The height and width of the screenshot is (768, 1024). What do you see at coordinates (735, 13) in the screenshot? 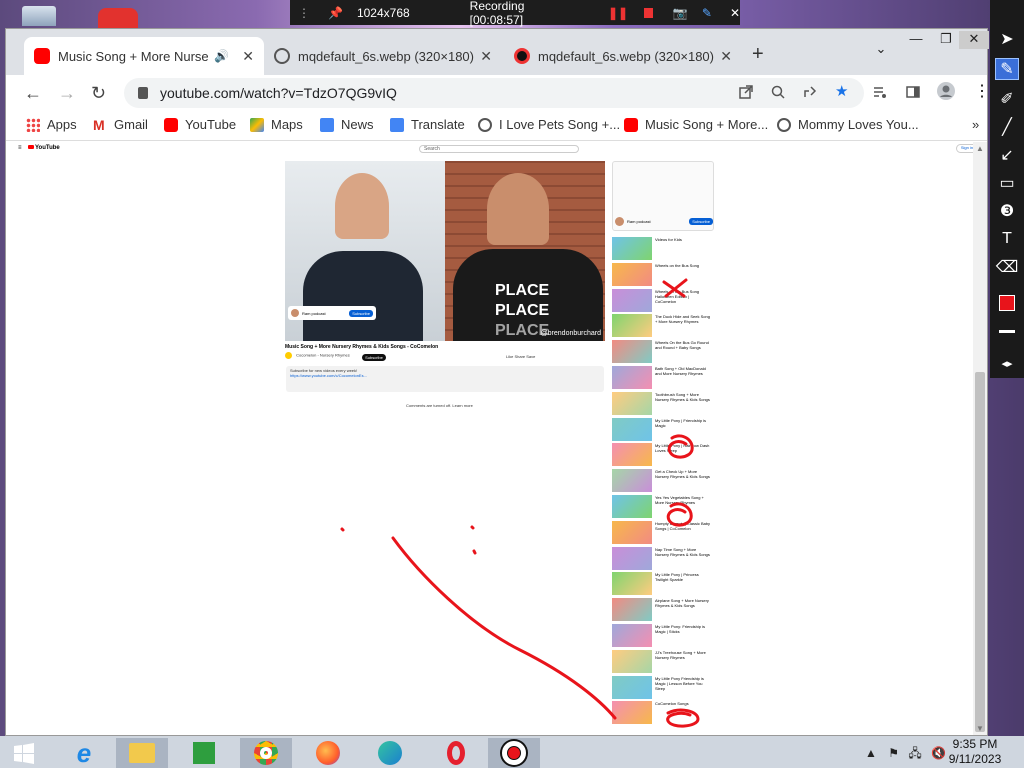
I see `close-recording-icon: ✕` at bounding box center [735, 13].